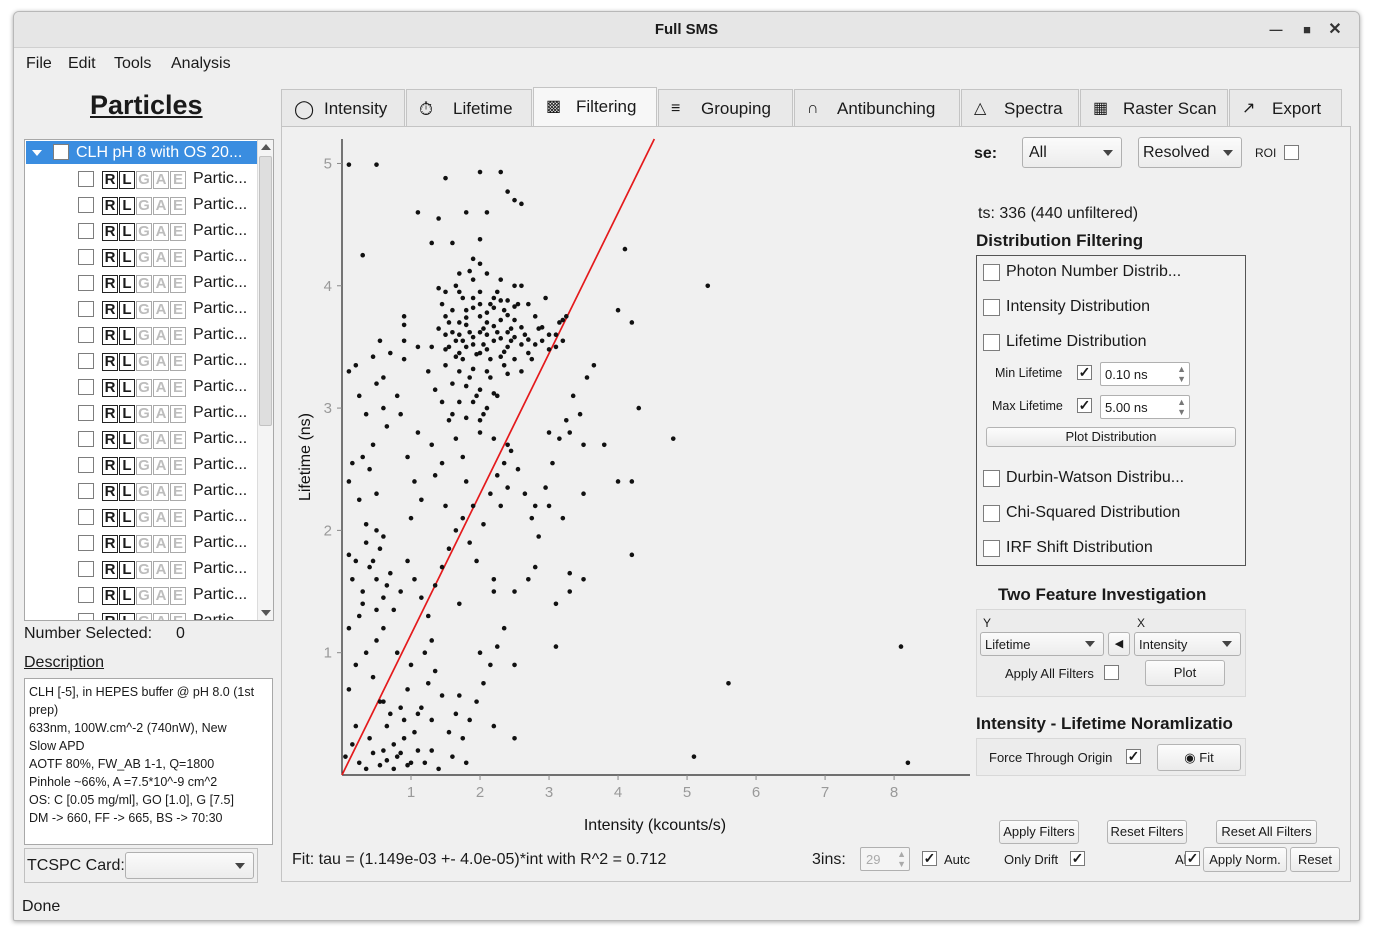  Describe the element at coordinates (991, 478) in the screenshot. I see `durbin-watson-checkbox` at that location.